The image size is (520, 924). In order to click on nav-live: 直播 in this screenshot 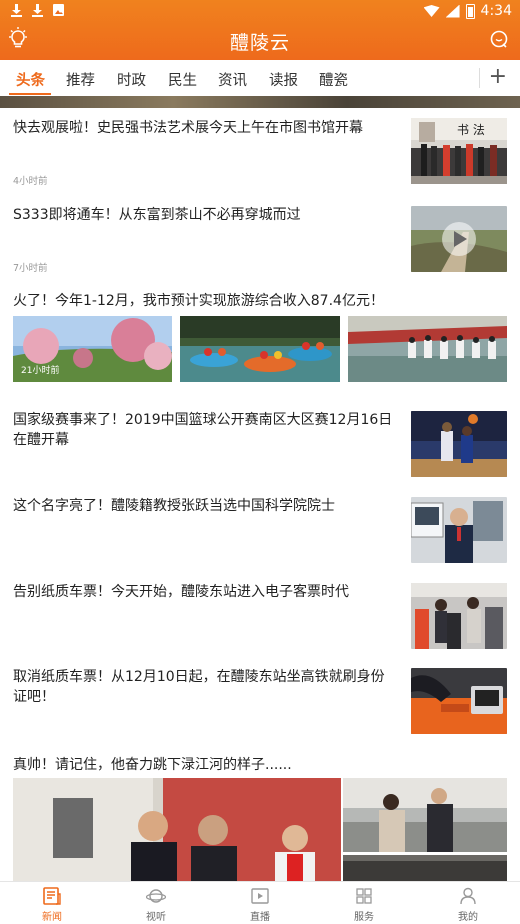, I will do `click(260, 904)`.